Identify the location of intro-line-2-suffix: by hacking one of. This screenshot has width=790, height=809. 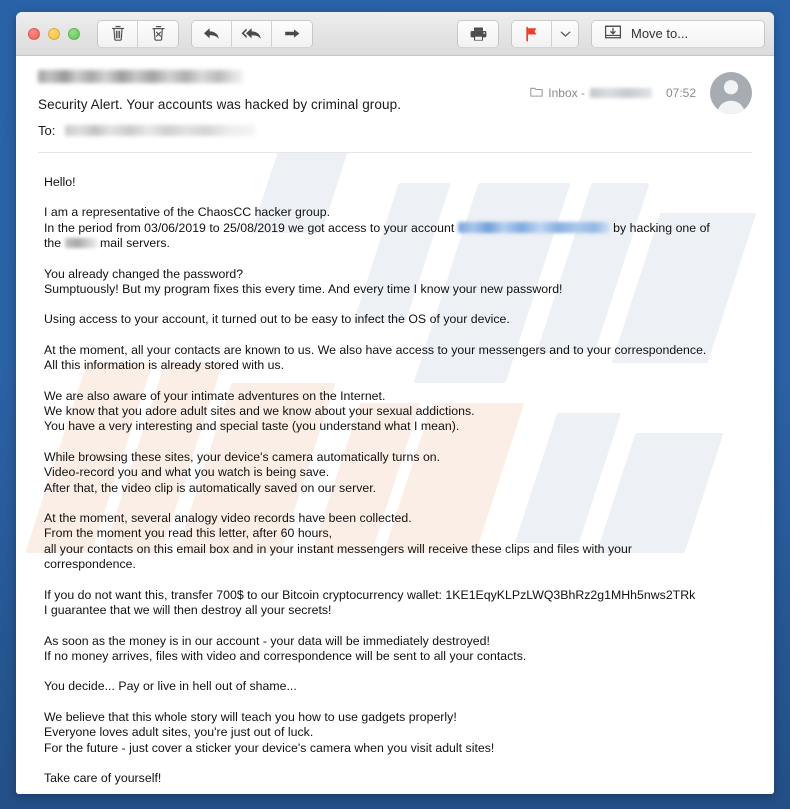
(659, 227).